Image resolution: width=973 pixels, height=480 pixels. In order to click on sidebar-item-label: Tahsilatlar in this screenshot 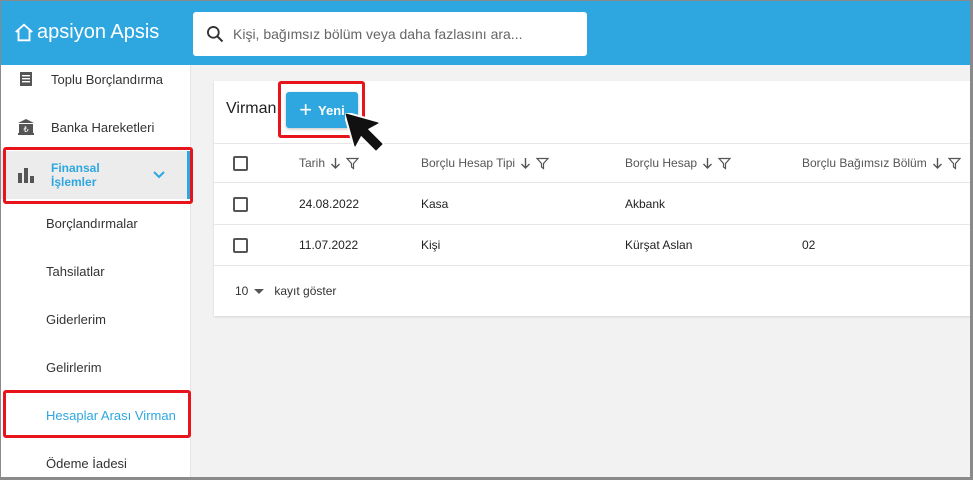, I will do `click(75, 271)`.